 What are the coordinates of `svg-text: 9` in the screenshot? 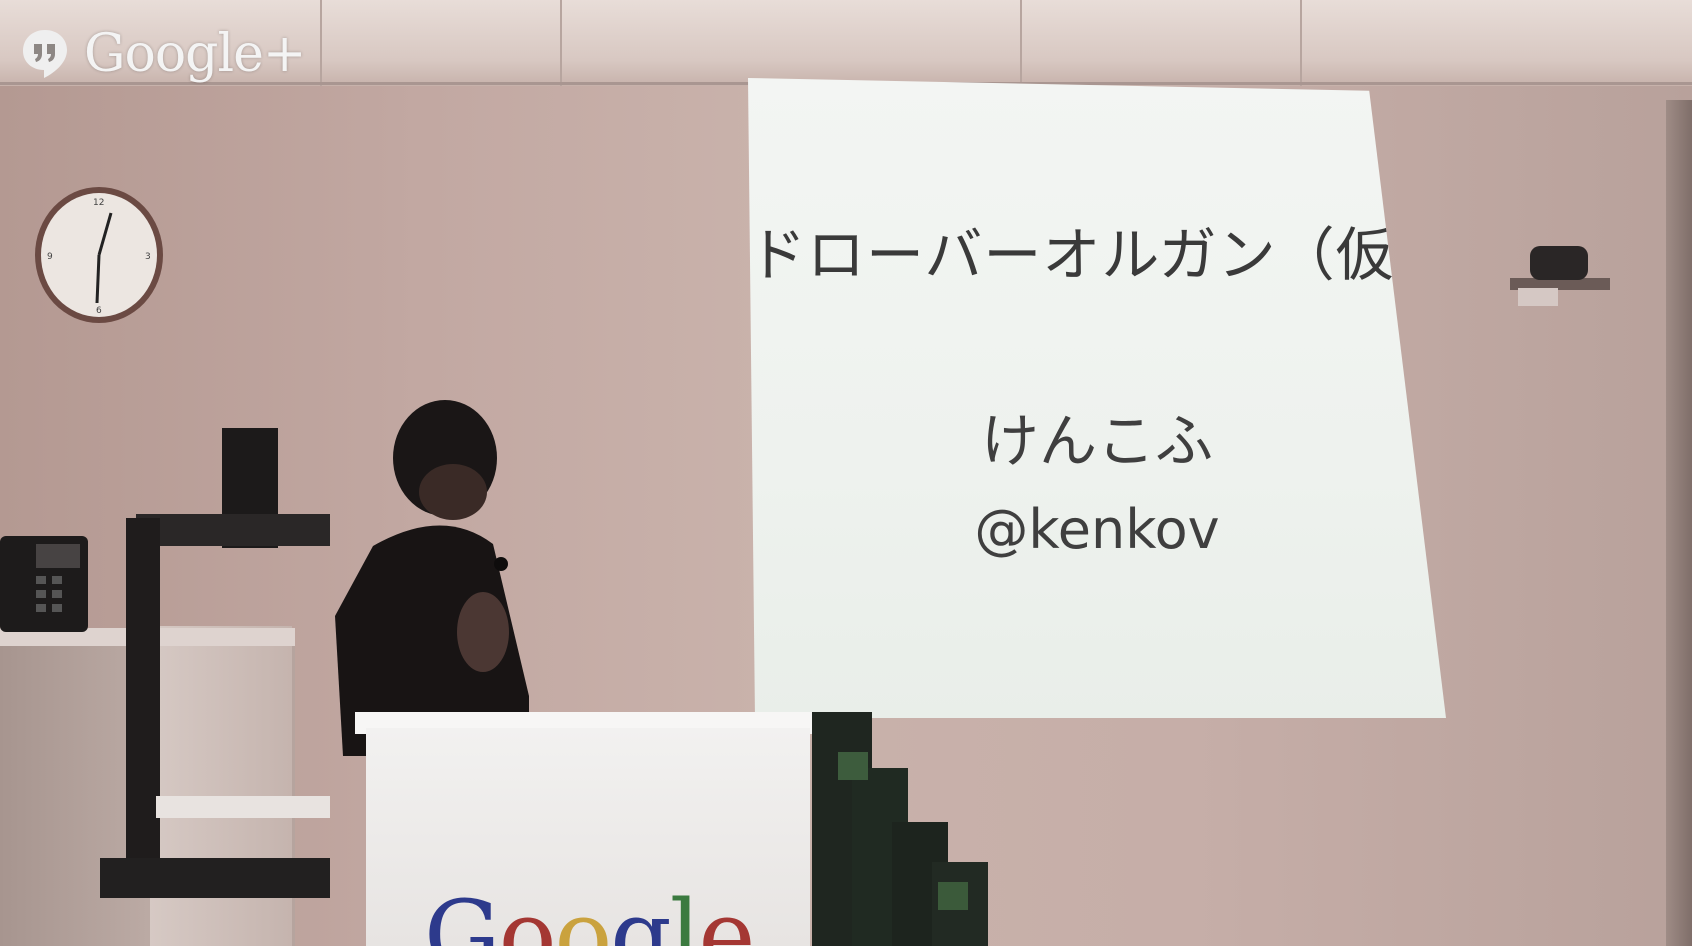 It's located at (50, 257).